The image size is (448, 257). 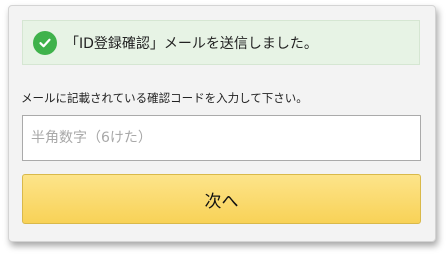 I want to click on success-message: 「ID登録確認」メールを送信しました。, so click(x=191, y=43).